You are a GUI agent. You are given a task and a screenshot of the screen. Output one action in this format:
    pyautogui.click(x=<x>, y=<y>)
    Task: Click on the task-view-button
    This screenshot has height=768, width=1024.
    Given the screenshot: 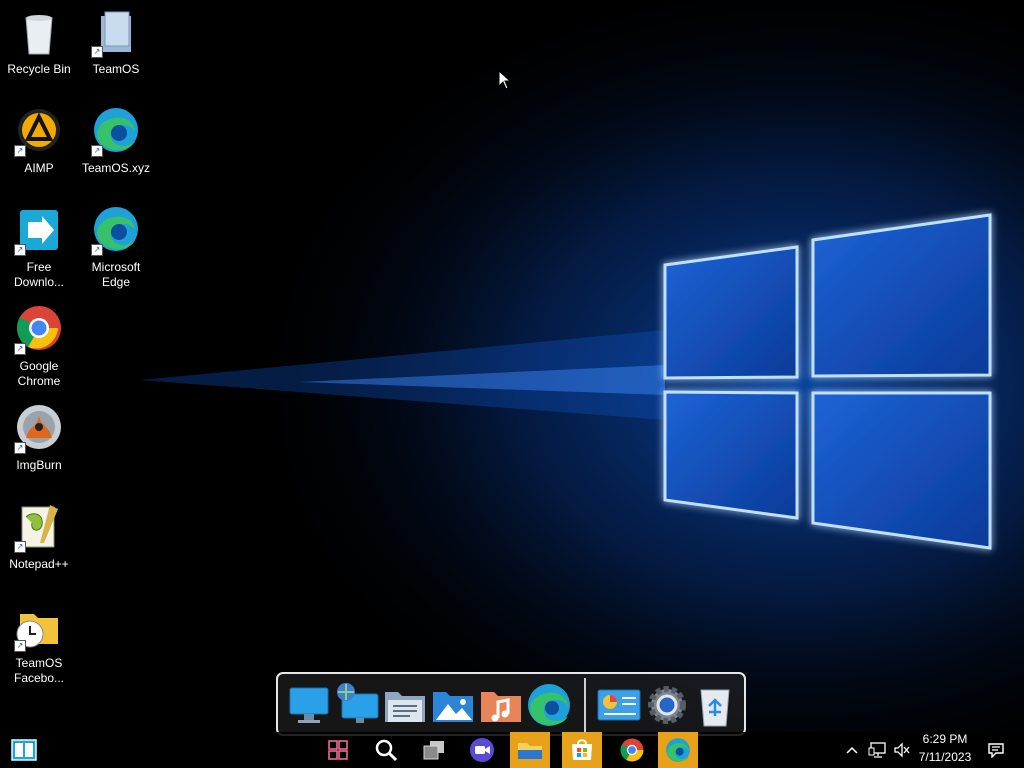 What is the action you would take?
    pyautogui.click(x=434, y=750)
    